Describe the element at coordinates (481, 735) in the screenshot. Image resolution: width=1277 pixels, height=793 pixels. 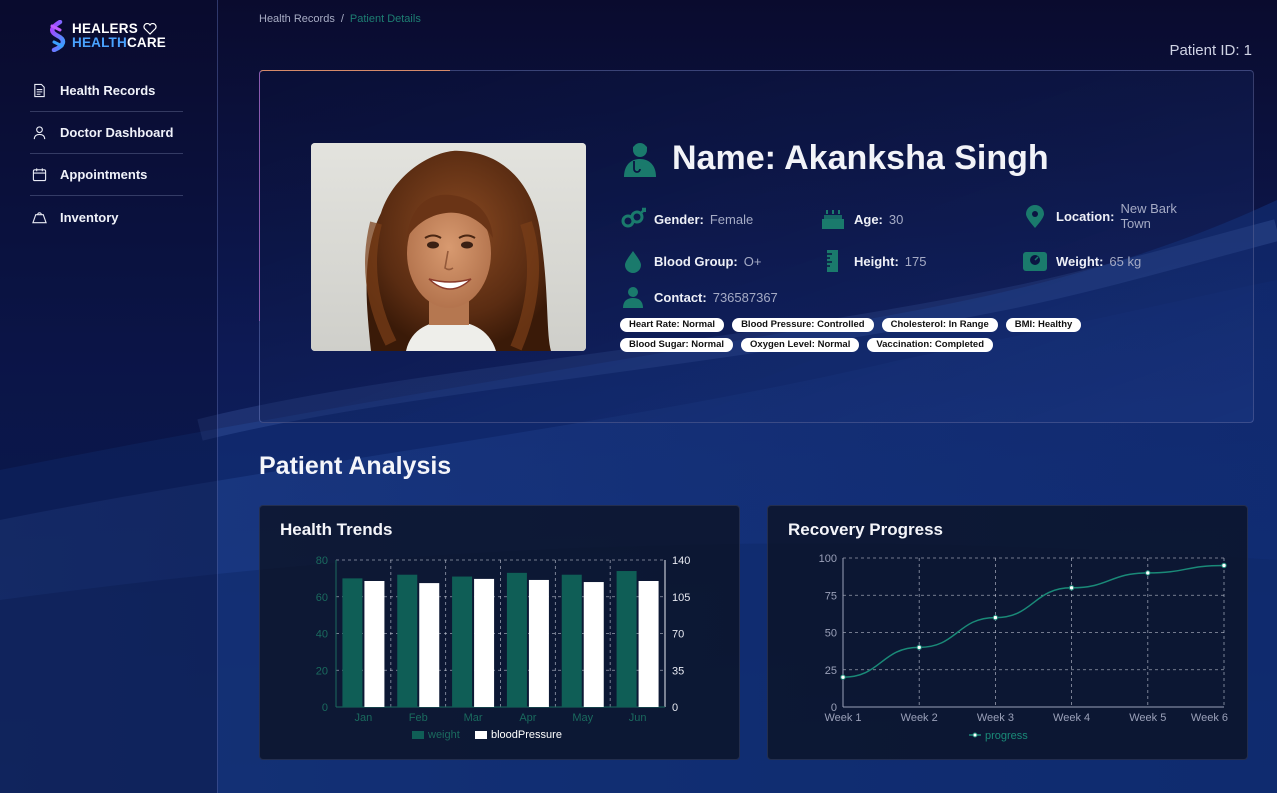
I see `legend-swatch-blood-pressure` at that location.